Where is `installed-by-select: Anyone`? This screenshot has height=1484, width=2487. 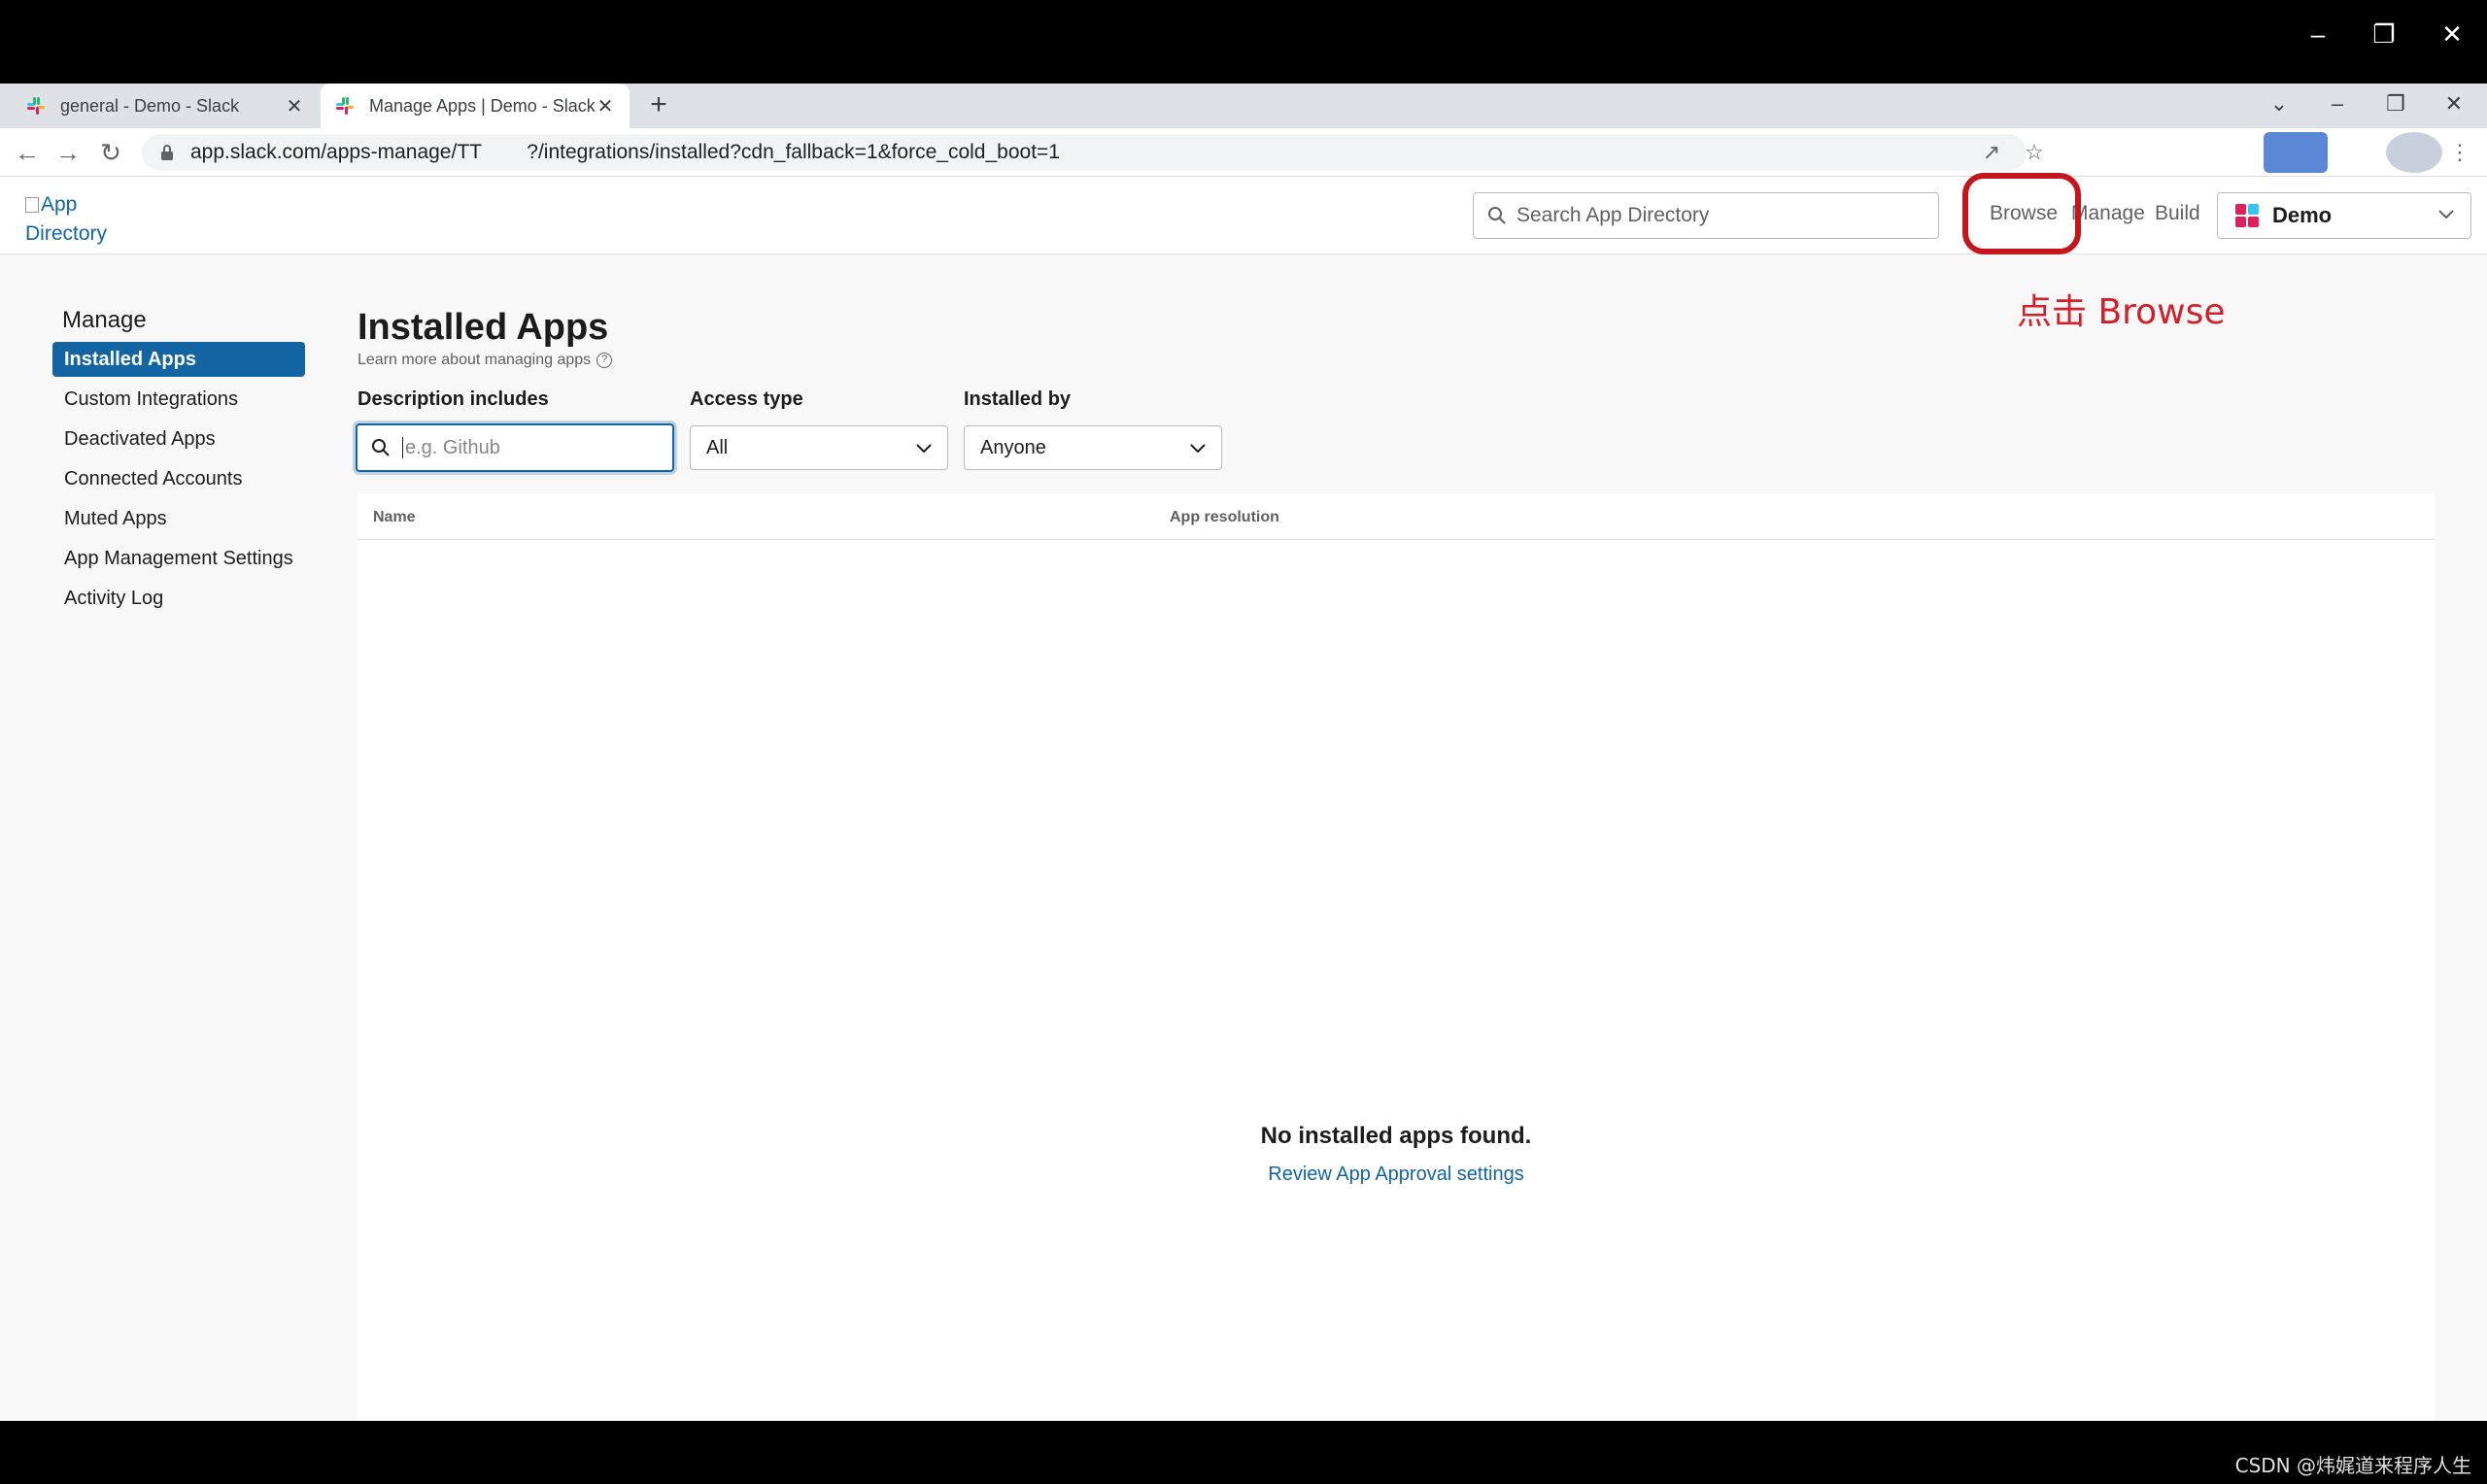
installed-by-select: Anyone is located at coordinates (1093, 447).